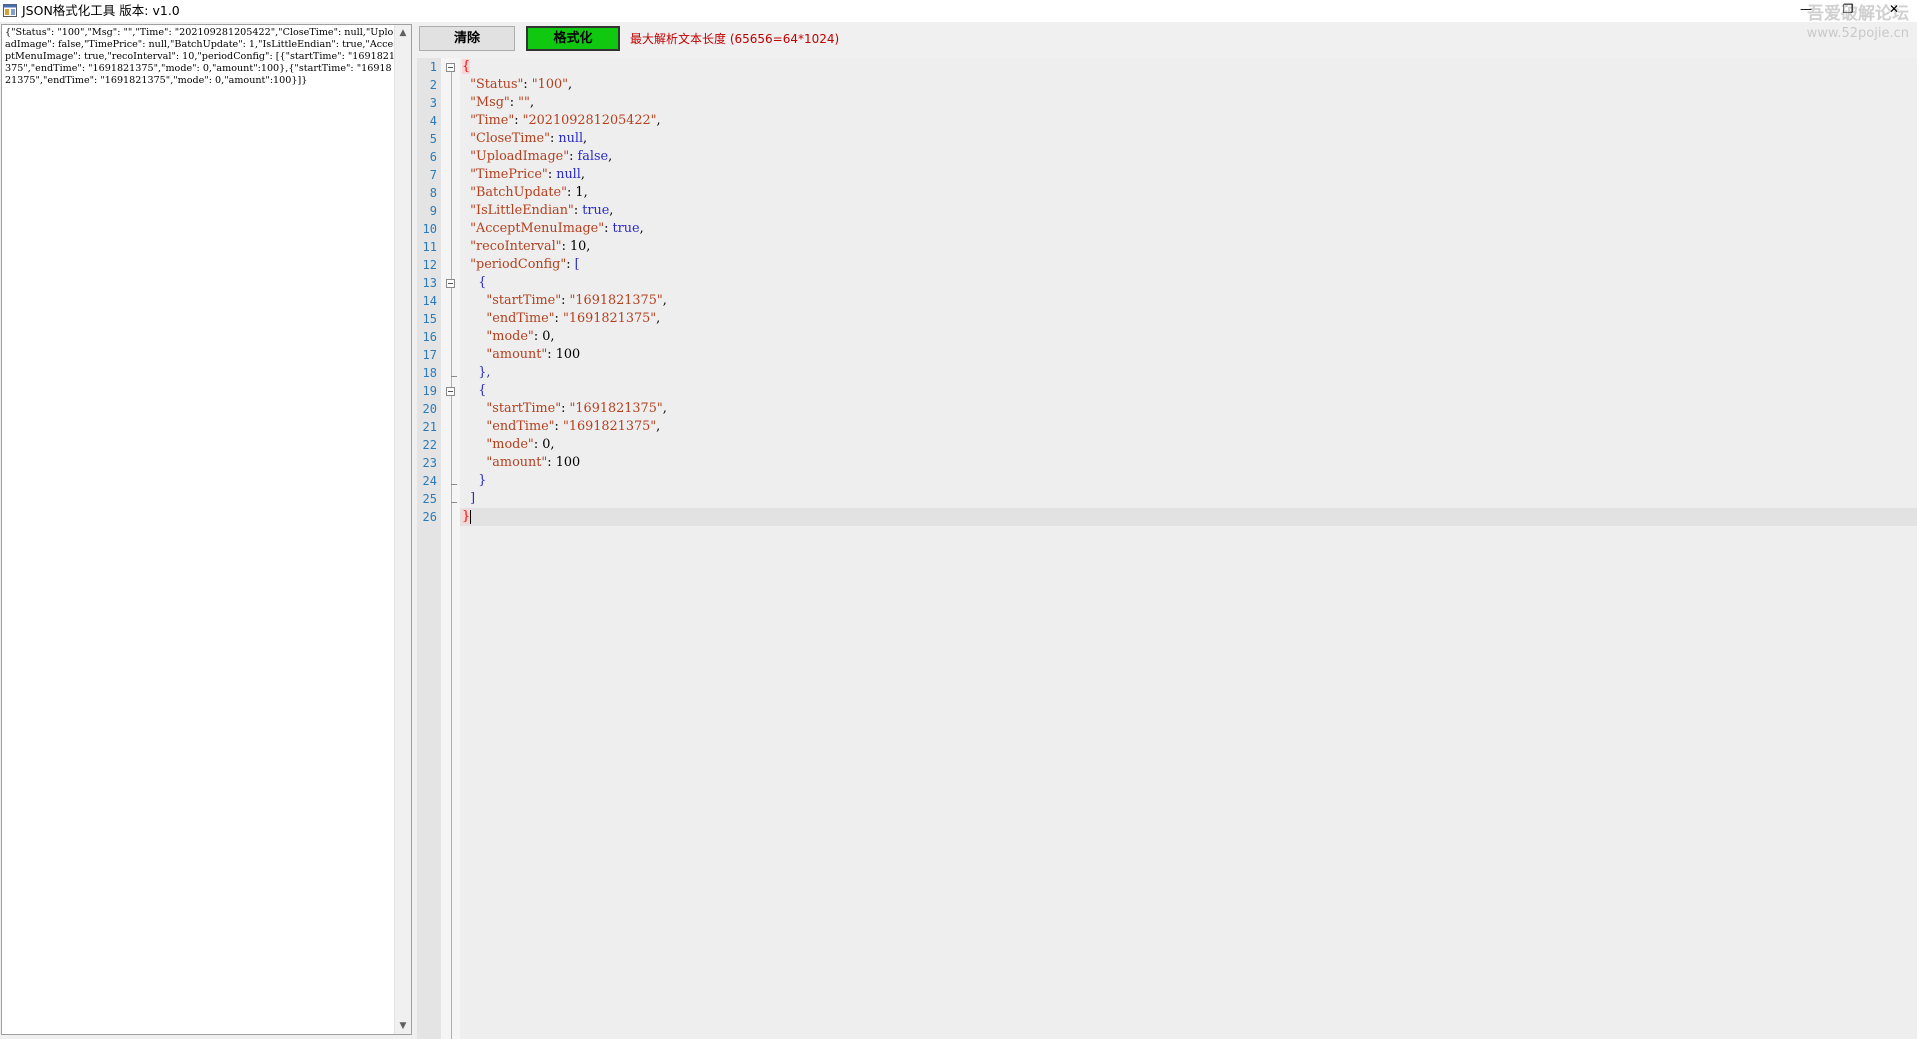  Describe the element at coordinates (735, 39) in the screenshot. I see `max-length-note: 最大解析文本长度 (65656=64*1024)` at that location.